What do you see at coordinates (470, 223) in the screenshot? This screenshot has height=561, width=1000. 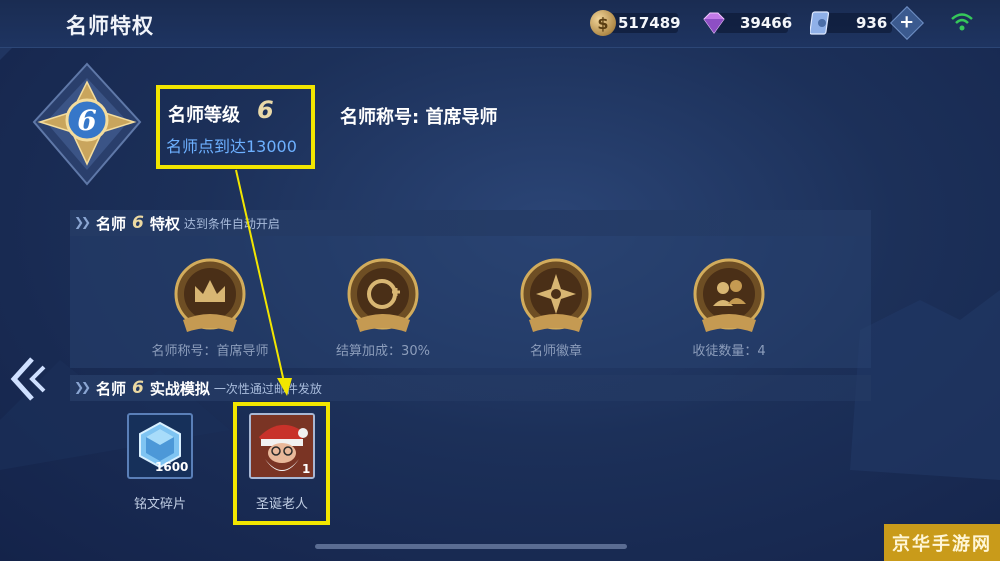 I see `privilege-section-header: ❯❯ 名师 6 特权 达到条件自动开启` at bounding box center [470, 223].